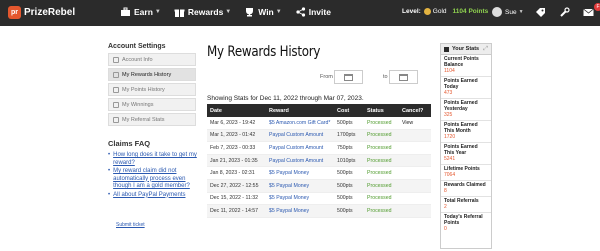  I want to click on nav-invite-label: Invite, so click(319, 12).